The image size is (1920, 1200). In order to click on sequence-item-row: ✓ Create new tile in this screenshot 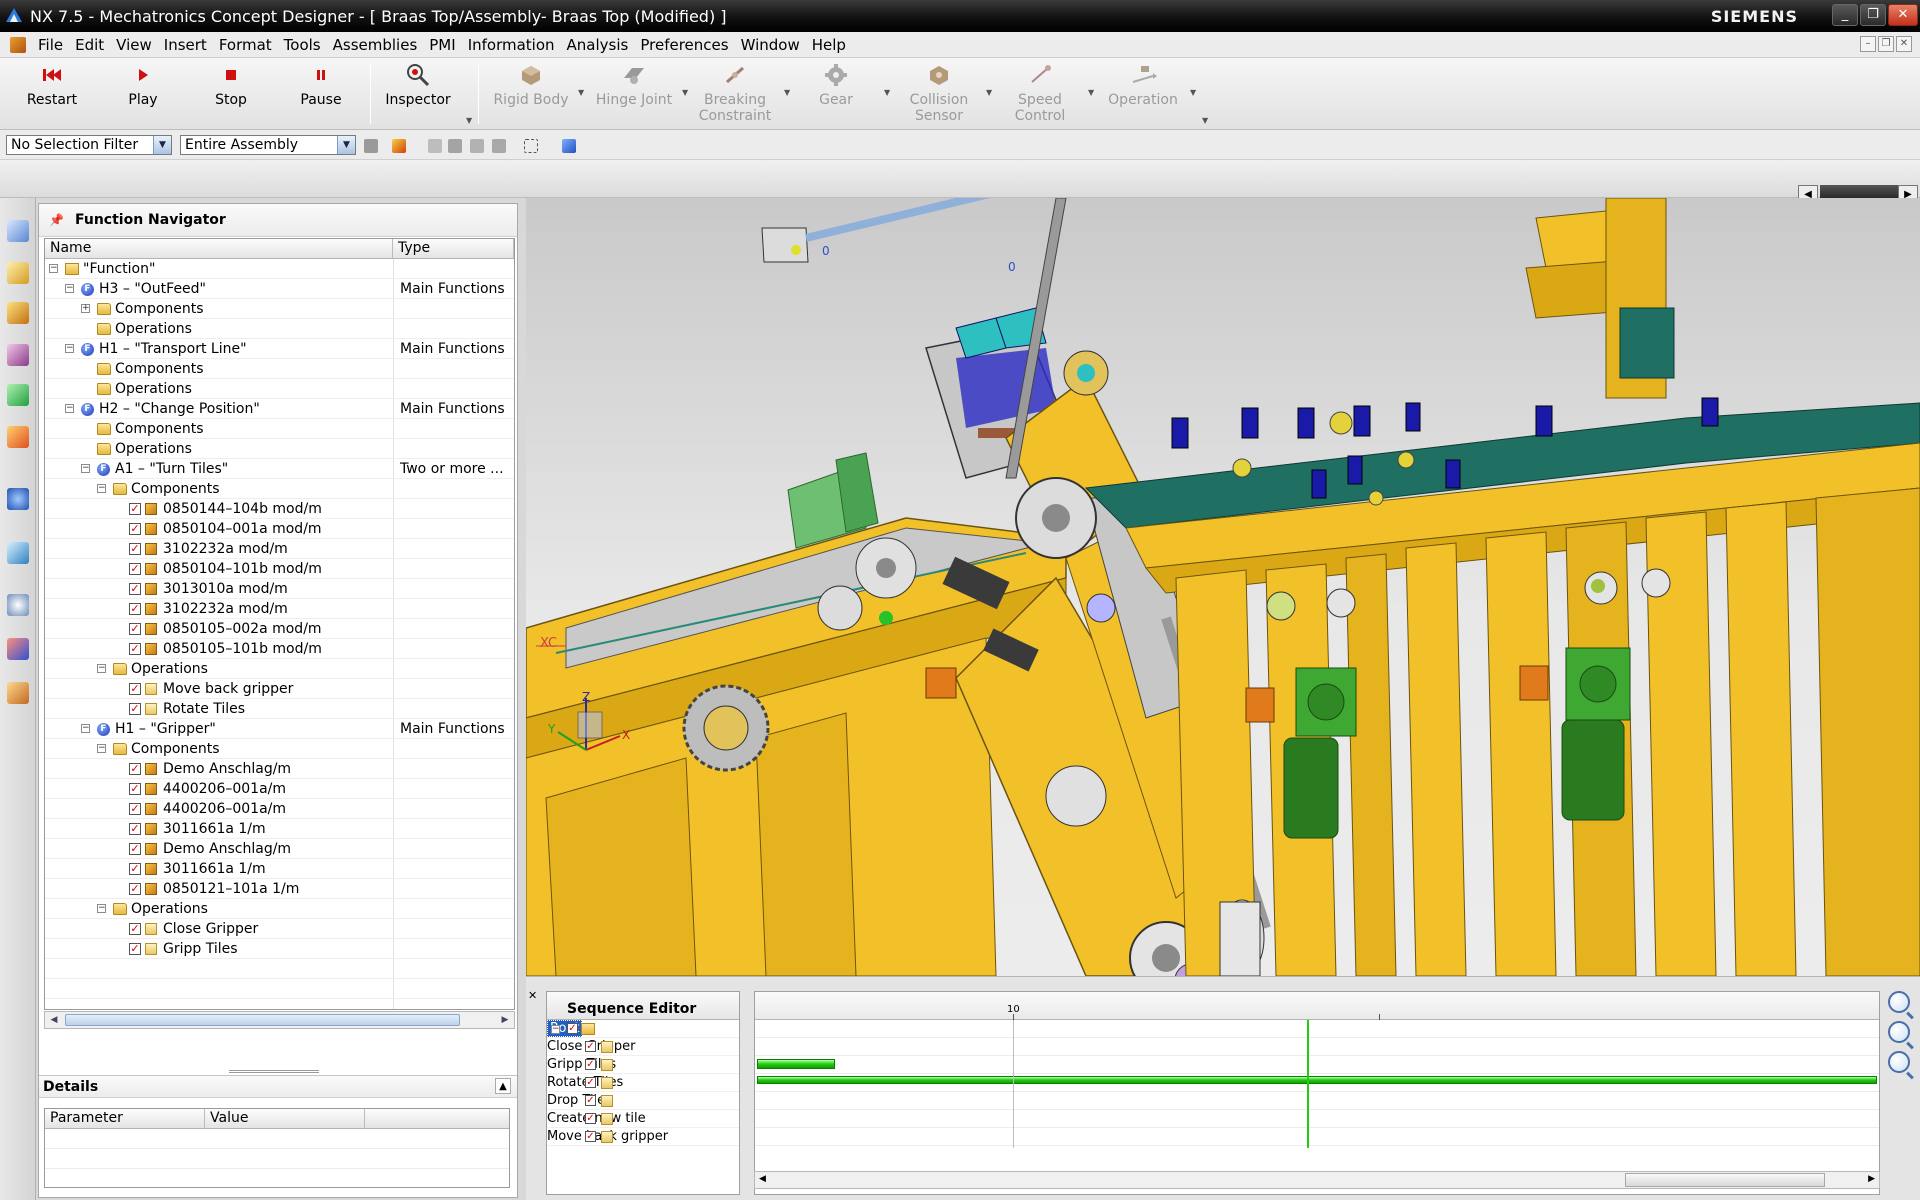, I will do `click(643, 1119)`.